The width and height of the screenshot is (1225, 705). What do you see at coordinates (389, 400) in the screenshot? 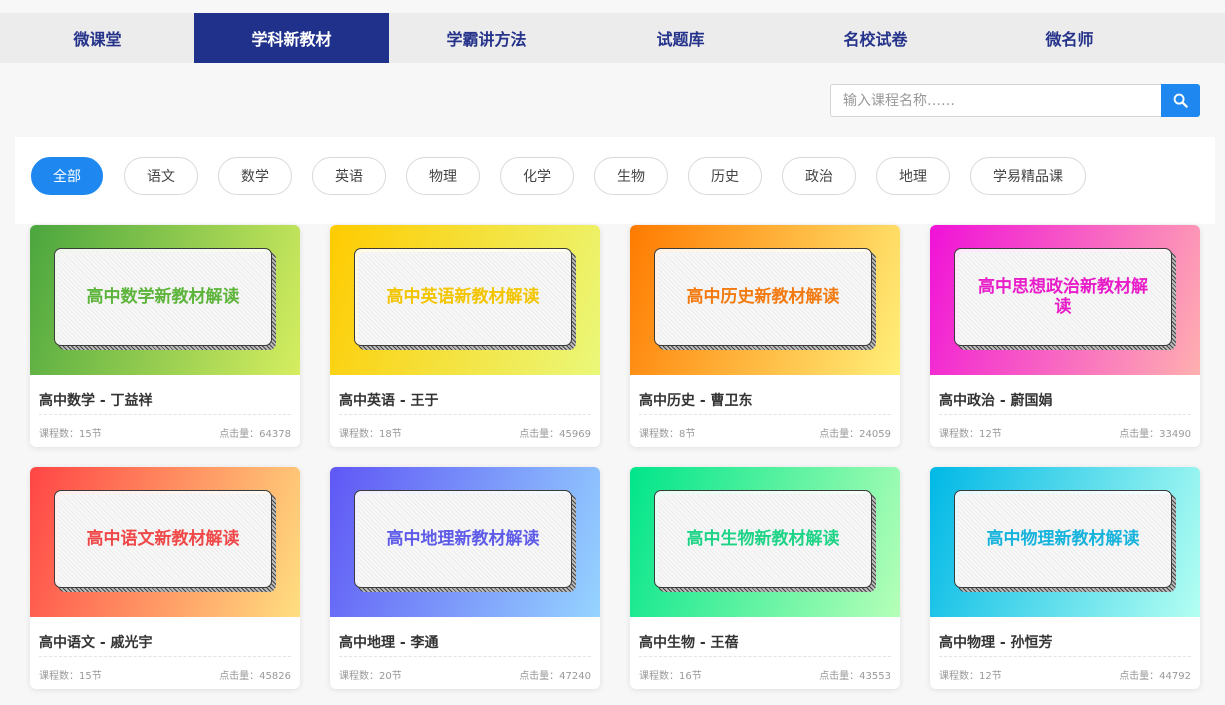
I see `card-title: 高中英语 - 王于` at bounding box center [389, 400].